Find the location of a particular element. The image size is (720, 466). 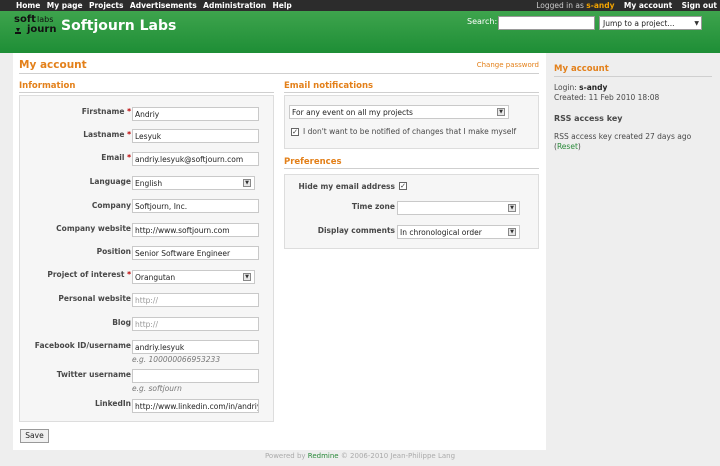

company-website-label: Company website is located at coordinates (93, 228).